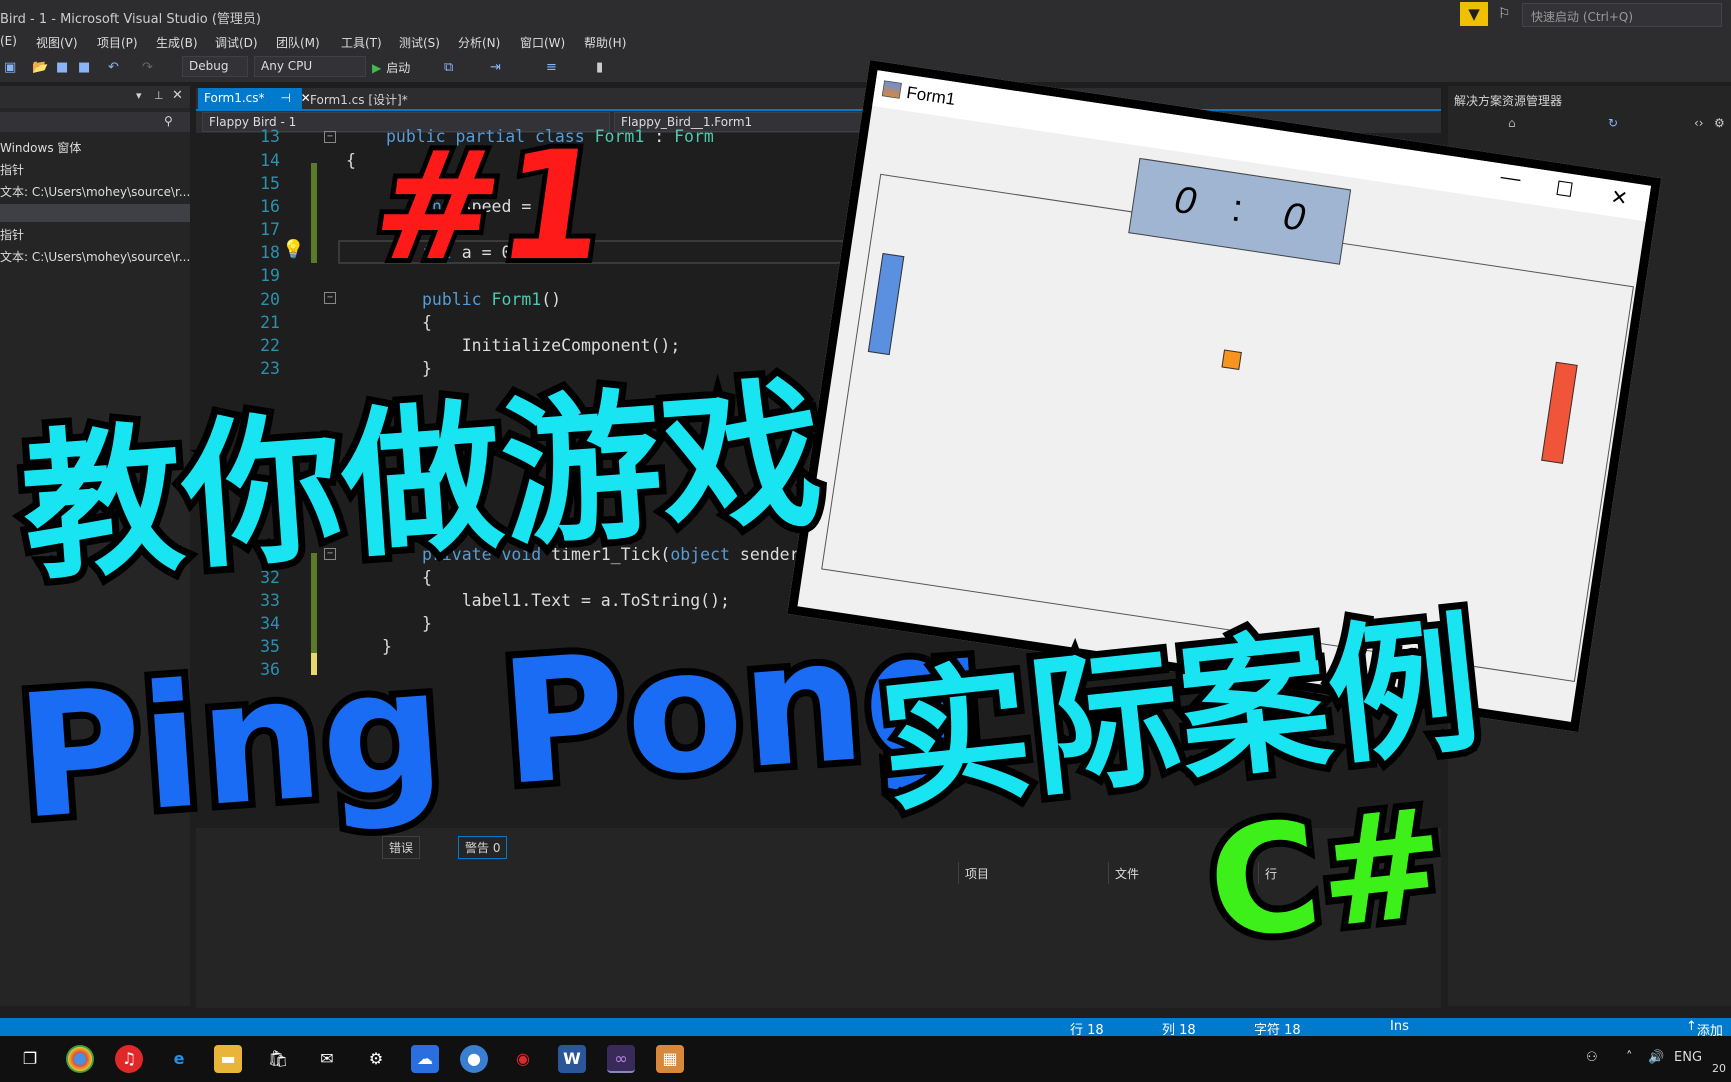  What do you see at coordinates (621, 1059) in the screenshot?
I see `visual-studio-icon: ∞` at bounding box center [621, 1059].